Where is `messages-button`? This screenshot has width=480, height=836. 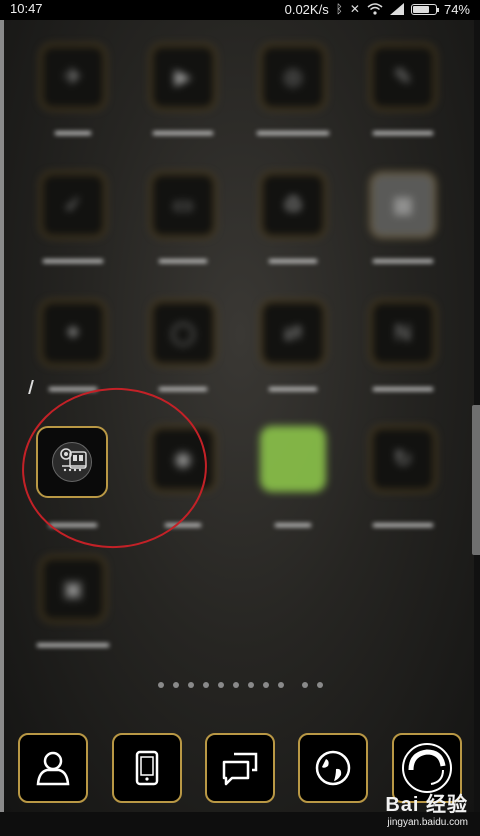 messages-button is located at coordinates (240, 768).